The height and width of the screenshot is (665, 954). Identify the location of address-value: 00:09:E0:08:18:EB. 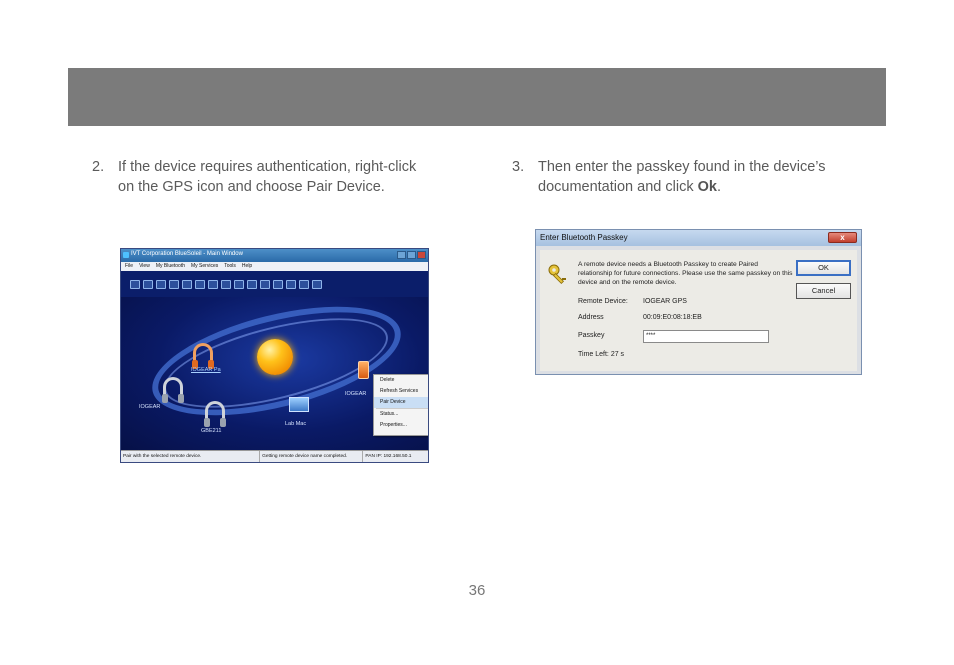
(672, 317).